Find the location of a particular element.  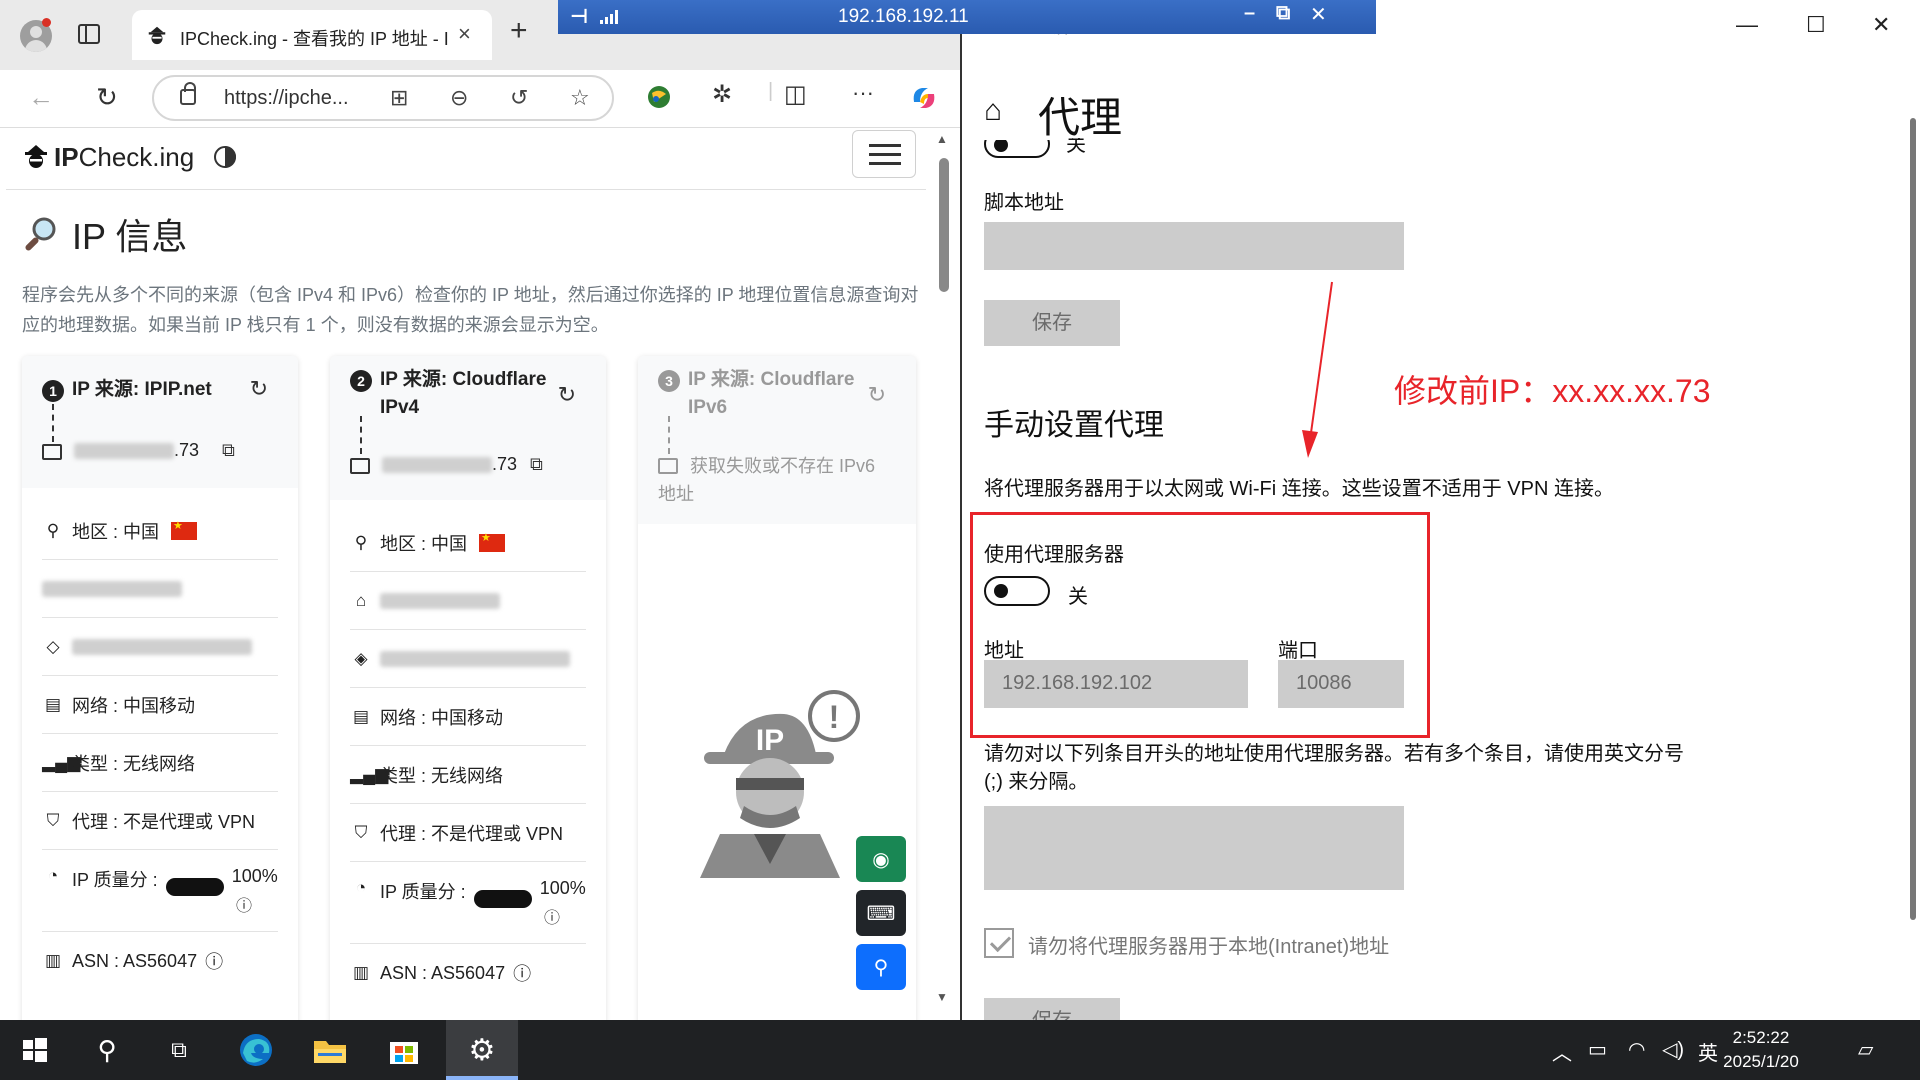

theme-toggle-icon is located at coordinates (225, 157).